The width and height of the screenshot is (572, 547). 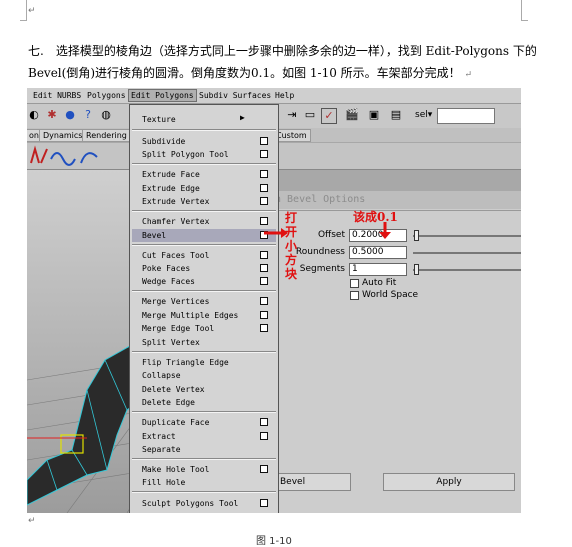 What do you see at coordinates (171, 342) in the screenshot?
I see `menu-item-split-vertex: Split Vertex` at bounding box center [171, 342].